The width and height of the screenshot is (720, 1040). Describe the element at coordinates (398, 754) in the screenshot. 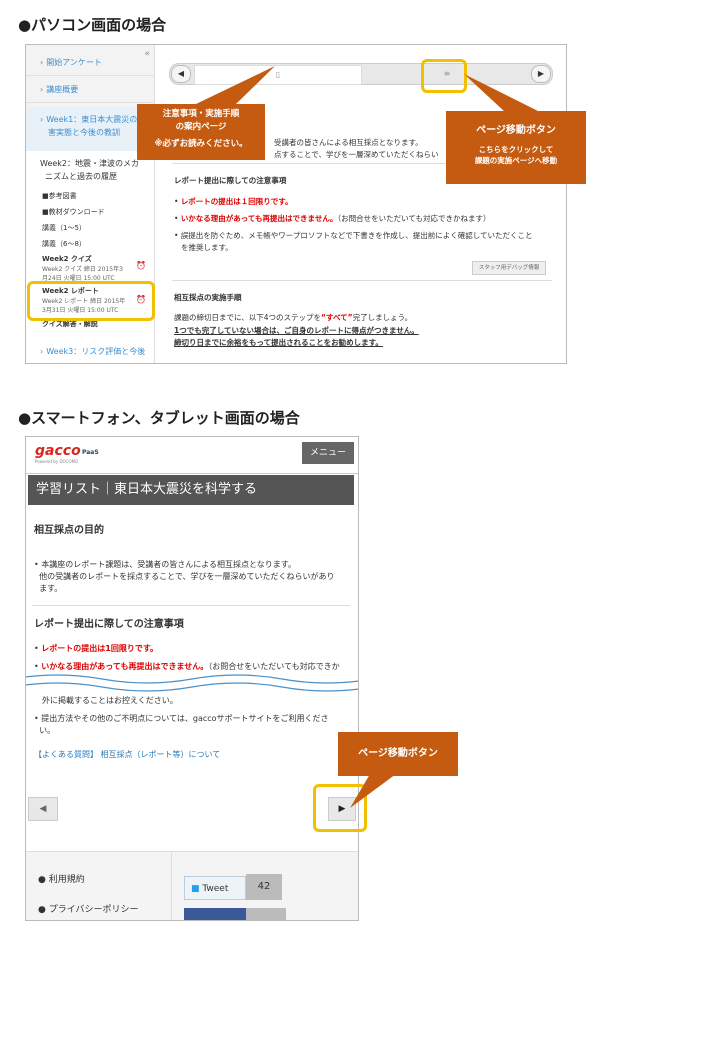

I see `callout-page-button-sp: ページ移動ボタン` at that location.